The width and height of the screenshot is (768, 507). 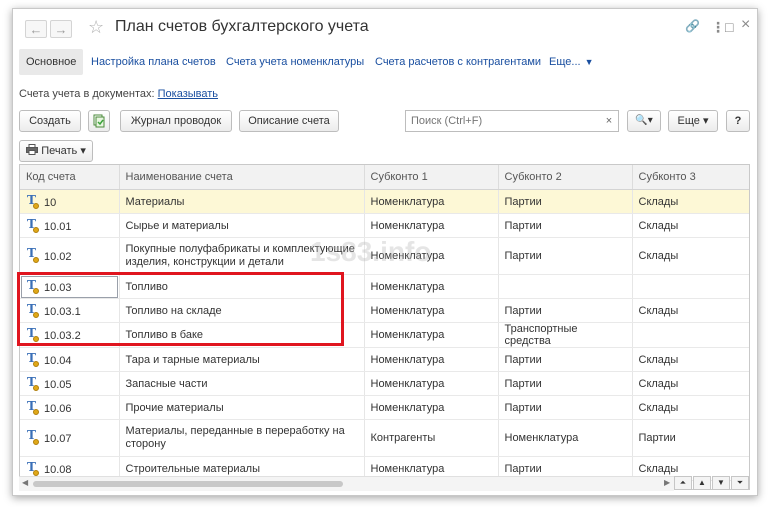 I want to click on search-options-button: 🔍▾, so click(x=644, y=121).